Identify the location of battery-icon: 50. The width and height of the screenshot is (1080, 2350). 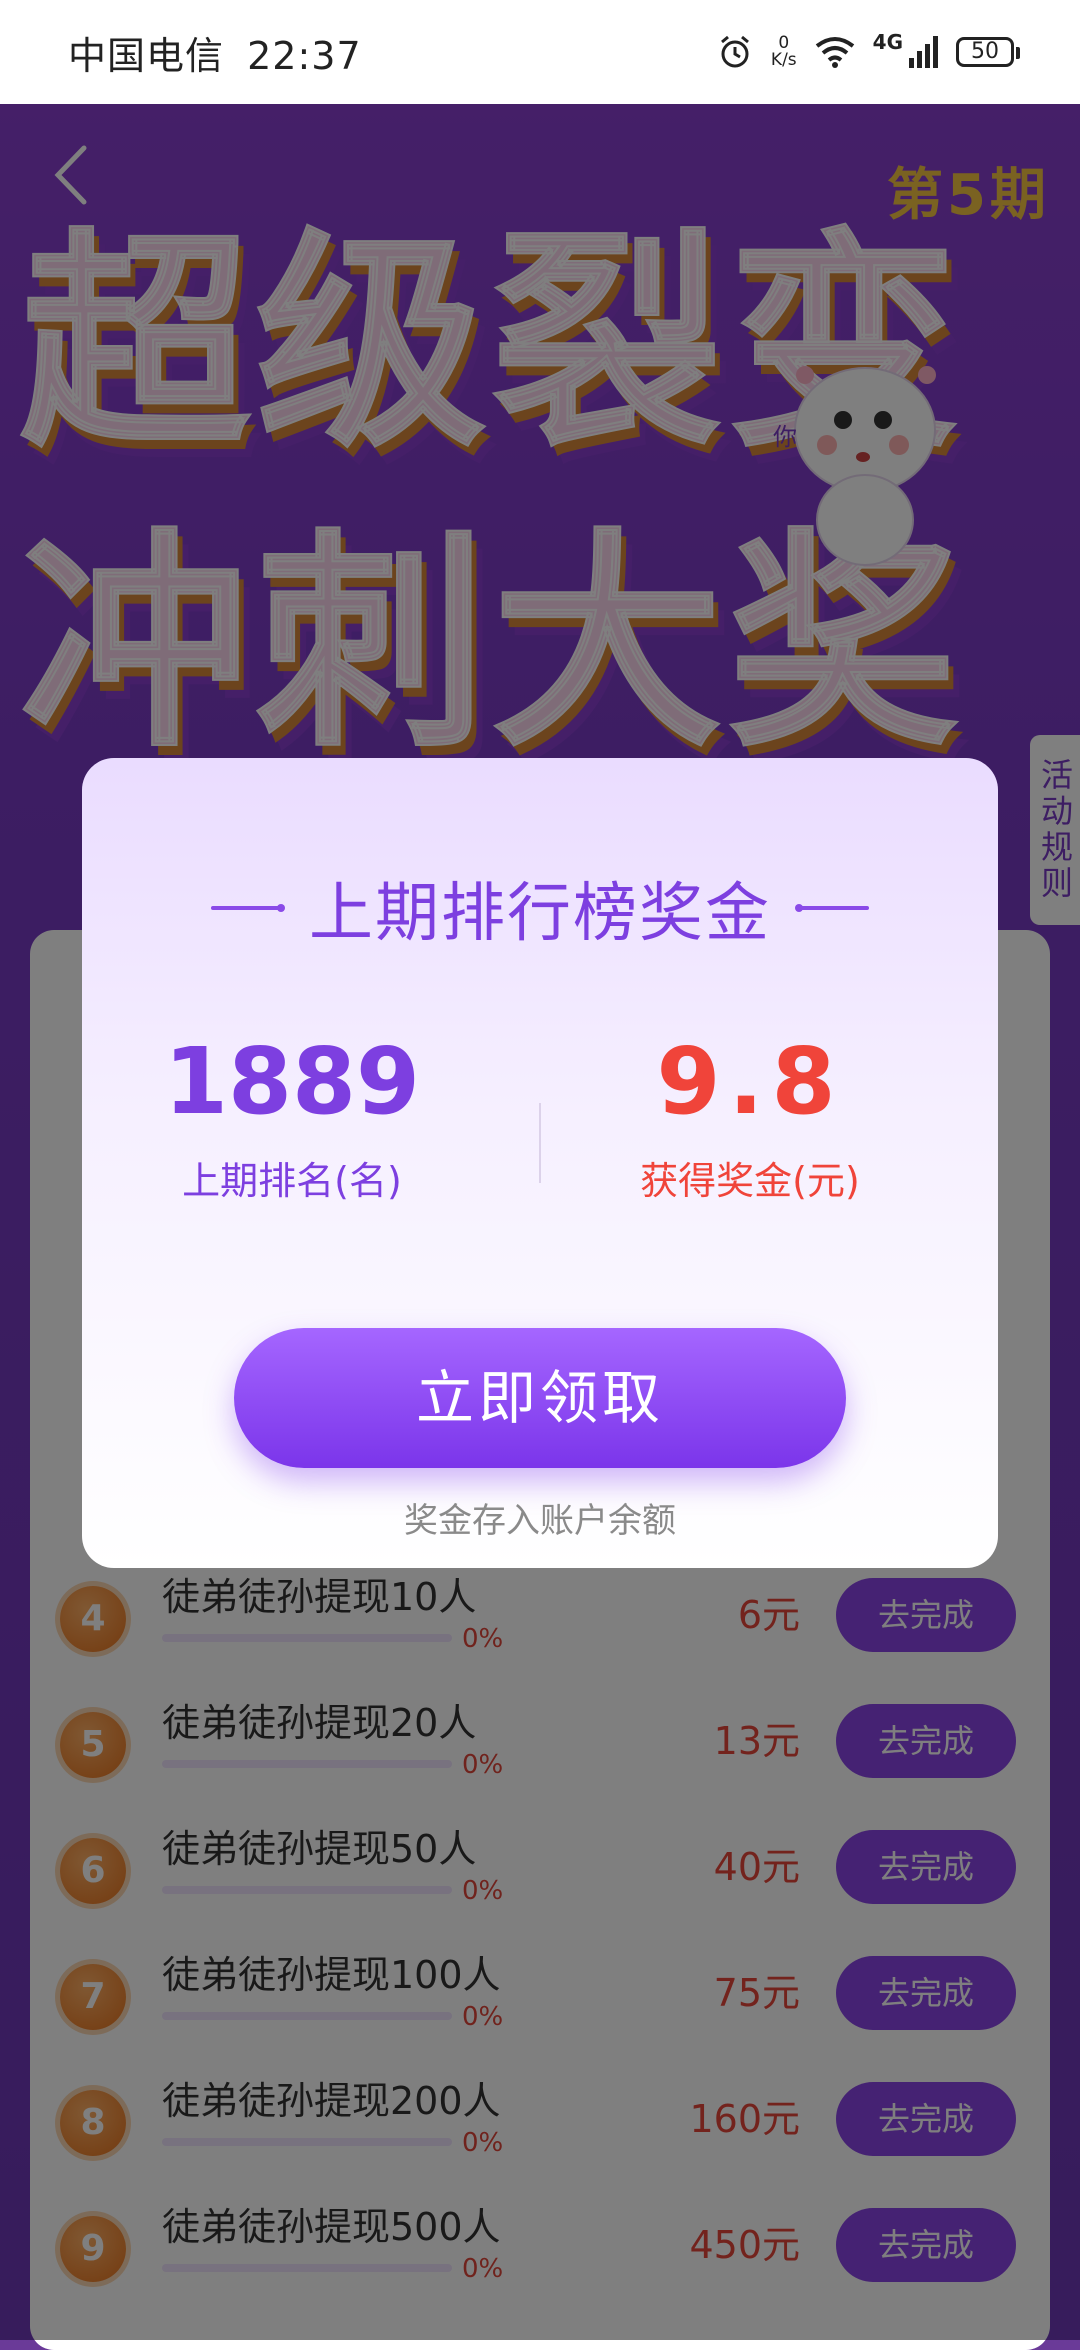
(988, 52).